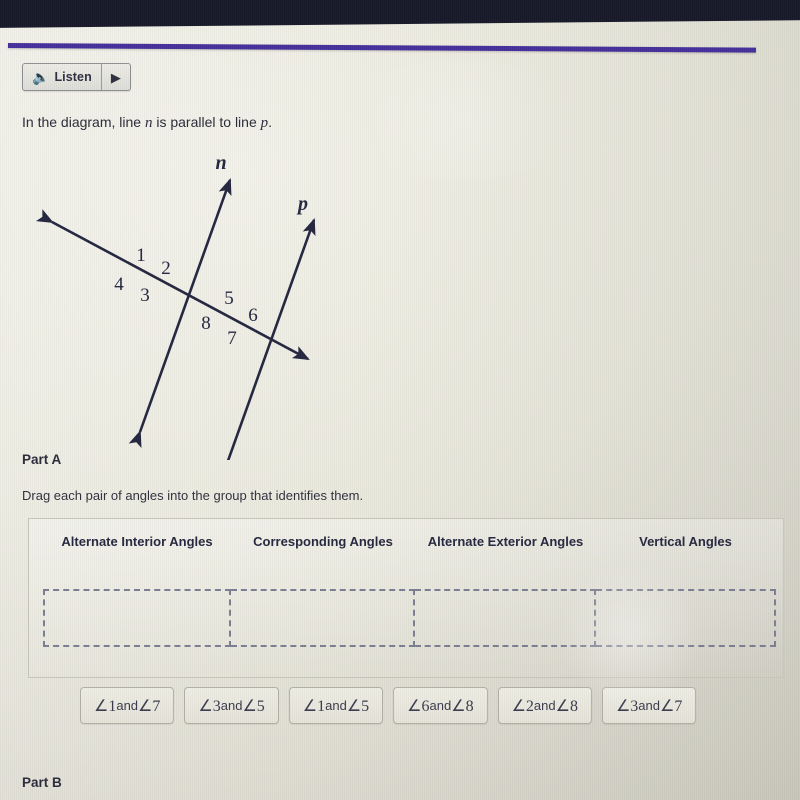  Describe the element at coordinates (685, 541) in the screenshot. I see `category-header-vertical: Vertical Angles` at that location.